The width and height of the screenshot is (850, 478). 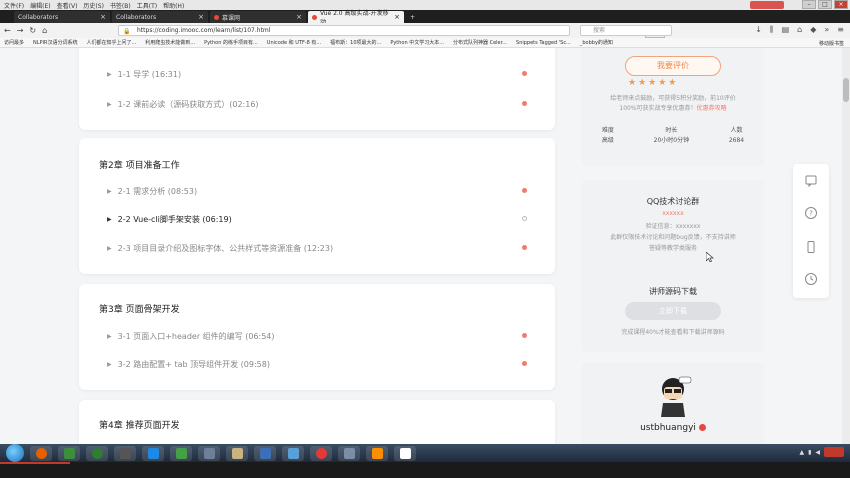 I want to click on download-note: 完成课程40%才能查看和下载讲师源码, so click(x=673, y=332).